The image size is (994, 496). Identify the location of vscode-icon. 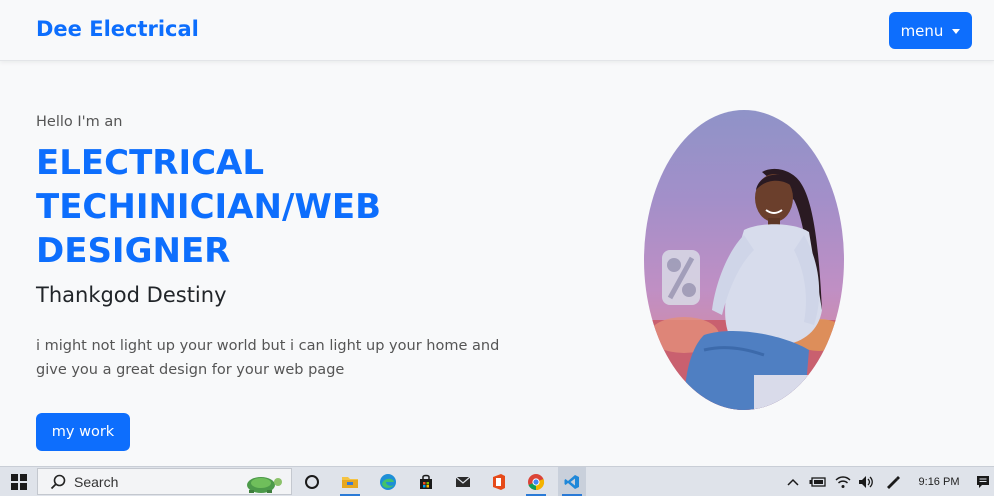
(571, 481).